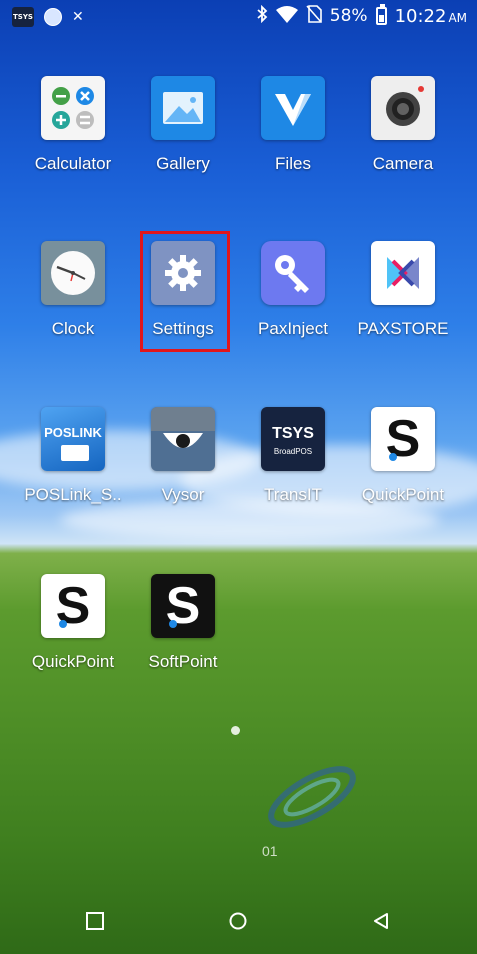  I want to click on app-label: PAXSTORE, so click(403, 328).